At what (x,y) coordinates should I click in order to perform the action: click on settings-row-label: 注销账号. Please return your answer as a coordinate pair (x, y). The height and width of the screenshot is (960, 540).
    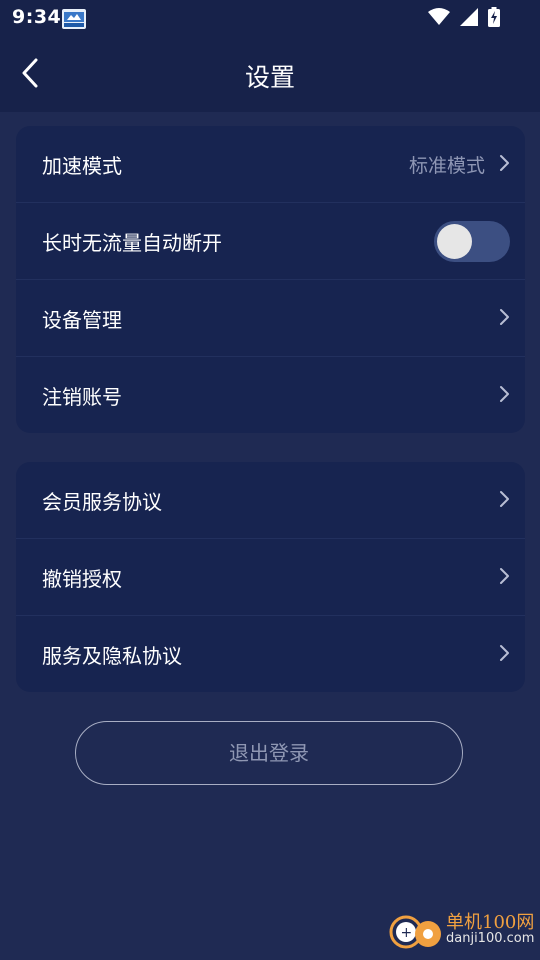
    Looking at the image, I should click on (82, 397).